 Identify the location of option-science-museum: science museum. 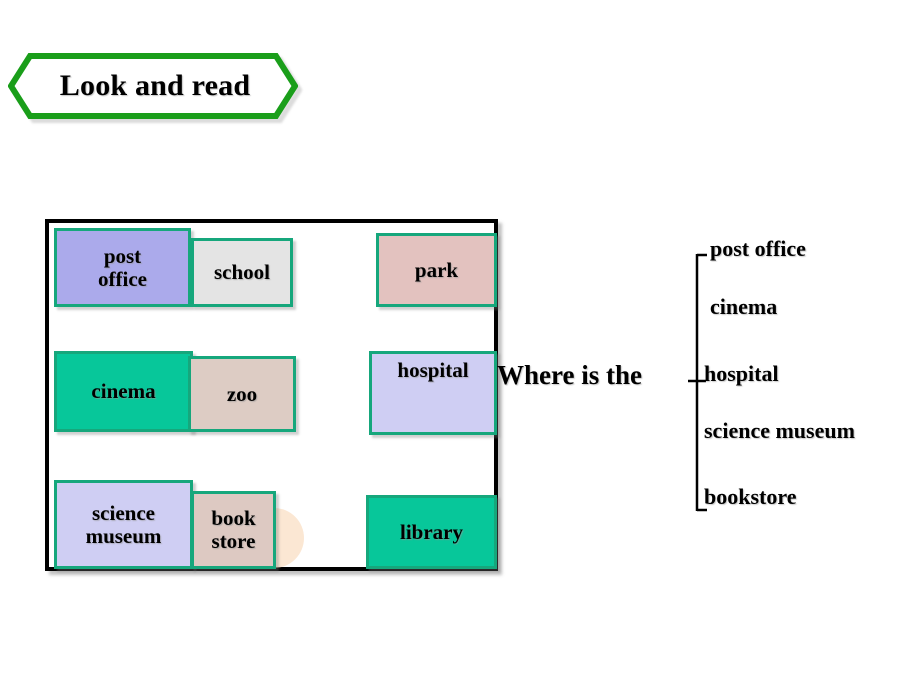
(779, 431).